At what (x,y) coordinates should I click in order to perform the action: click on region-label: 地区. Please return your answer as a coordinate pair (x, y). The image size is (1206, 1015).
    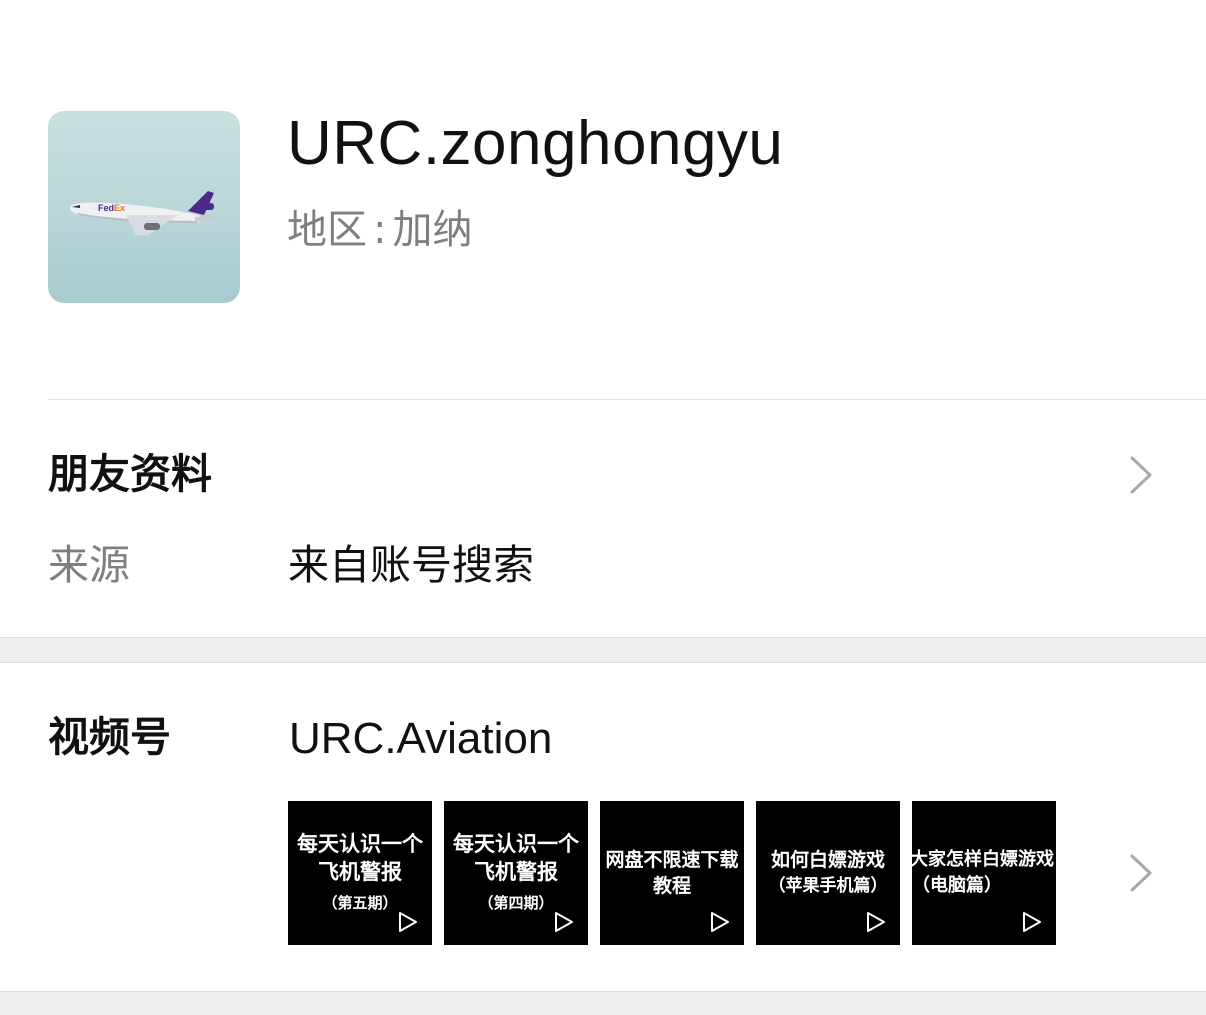
    Looking at the image, I should click on (327, 230).